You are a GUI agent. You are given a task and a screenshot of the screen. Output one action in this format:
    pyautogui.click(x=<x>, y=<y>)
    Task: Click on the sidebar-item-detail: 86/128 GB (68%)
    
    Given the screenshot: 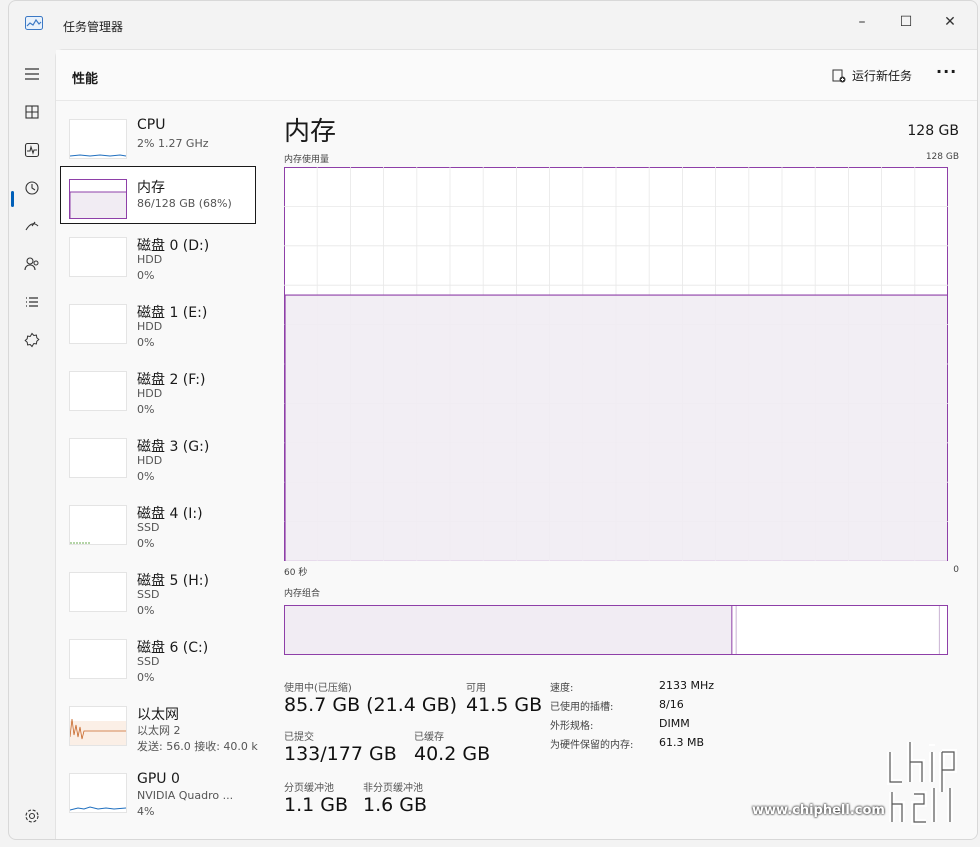 What is the action you would take?
    pyautogui.click(x=184, y=203)
    